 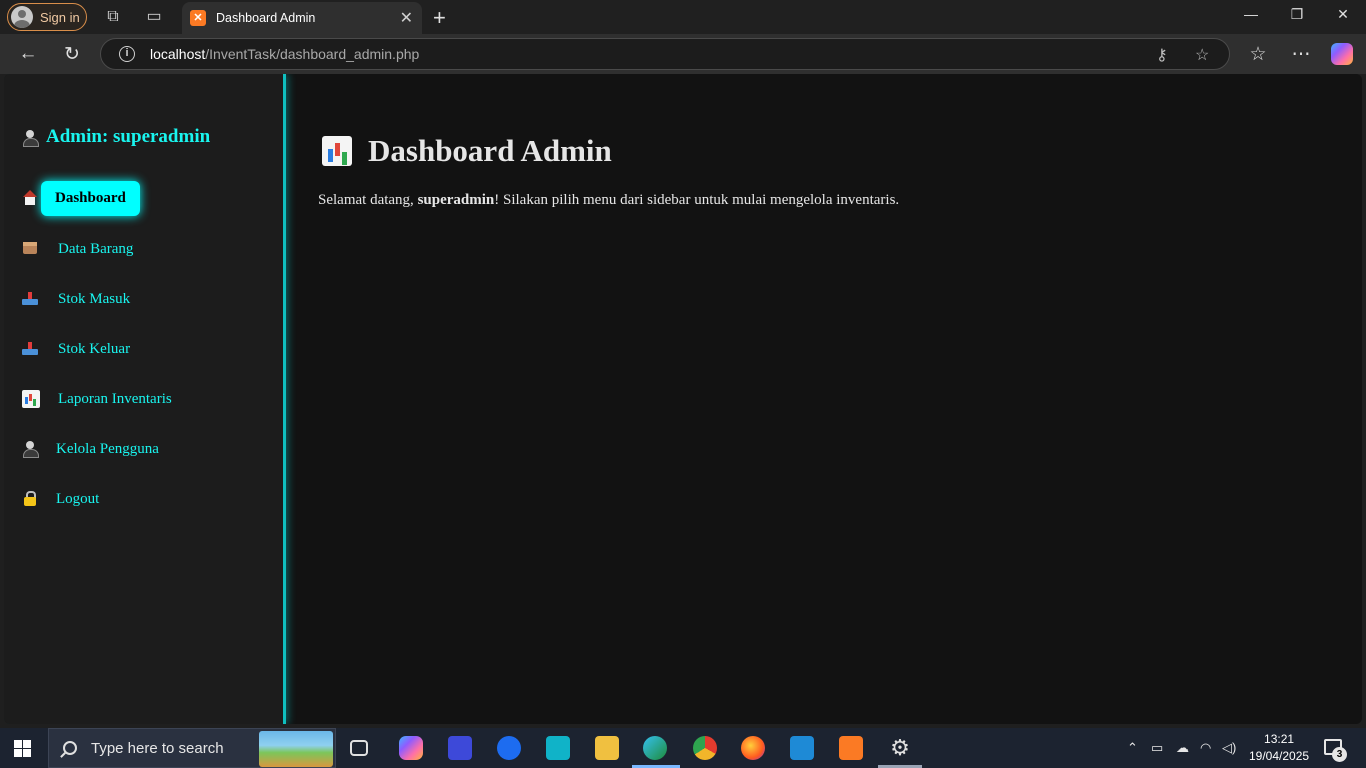 I want to click on firefox-icon, so click(x=753, y=748).